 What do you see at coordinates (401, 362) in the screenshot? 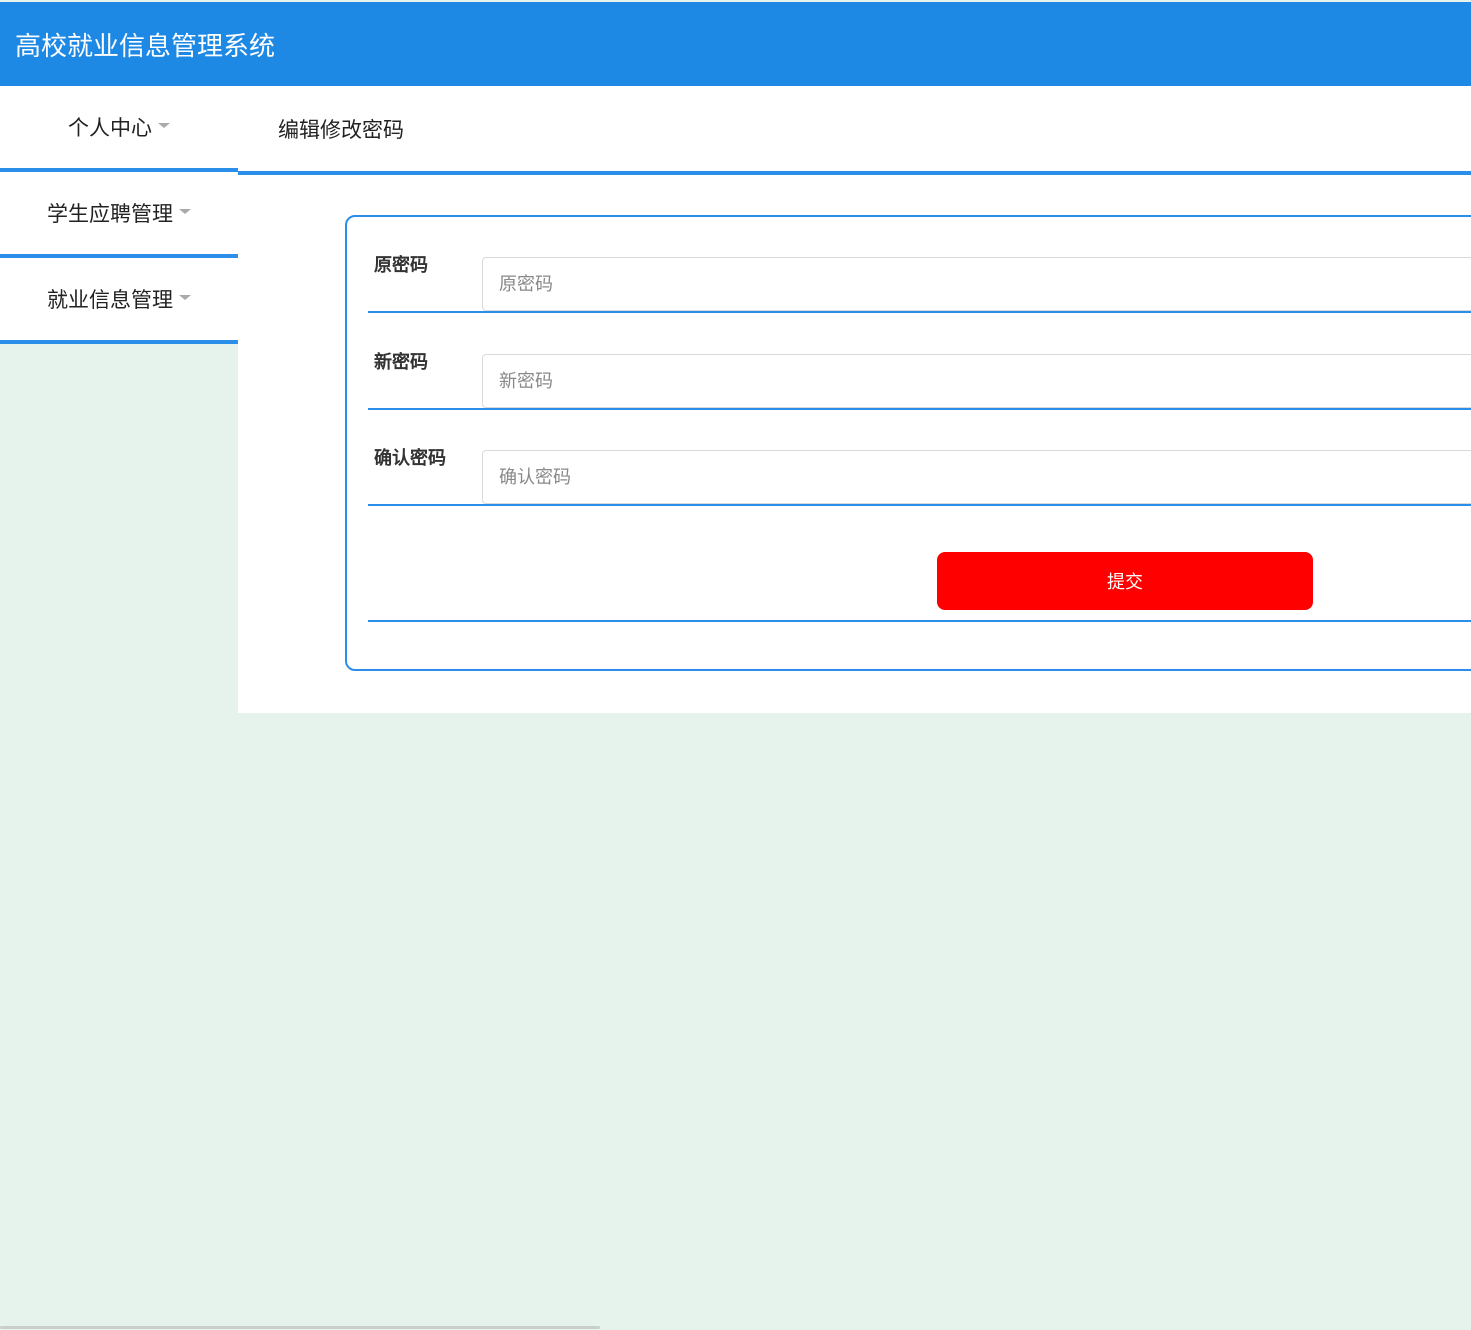
I see `new-password-label: 新密码` at bounding box center [401, 362].